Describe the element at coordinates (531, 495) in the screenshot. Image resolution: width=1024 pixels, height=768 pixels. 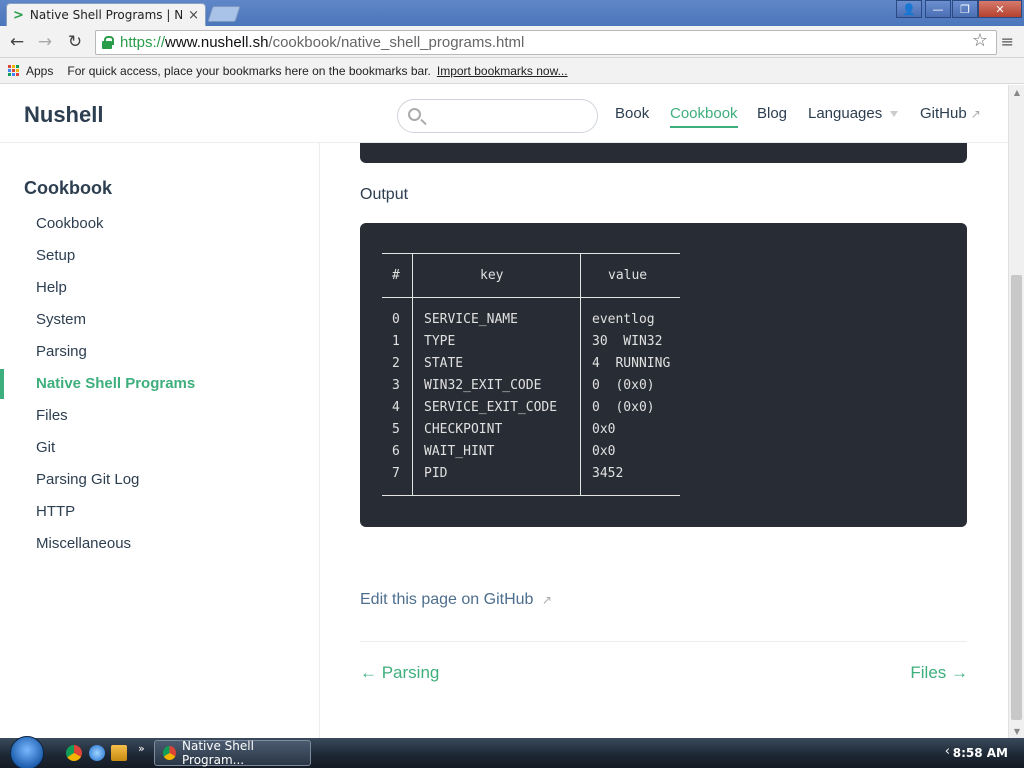
I see `table-bottom-border` at that location.